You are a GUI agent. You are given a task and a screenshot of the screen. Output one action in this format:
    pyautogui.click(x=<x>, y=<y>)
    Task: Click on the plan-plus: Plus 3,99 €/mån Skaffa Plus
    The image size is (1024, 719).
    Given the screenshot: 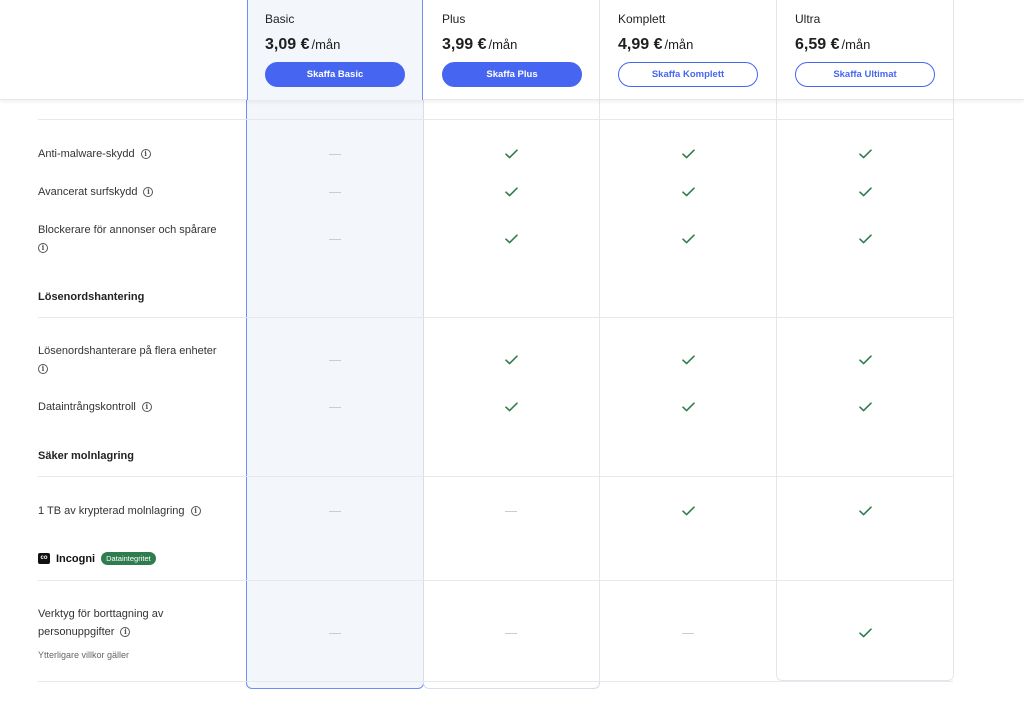 What is the action you would take?
    pyautogui.click(x=513, y=50)
    